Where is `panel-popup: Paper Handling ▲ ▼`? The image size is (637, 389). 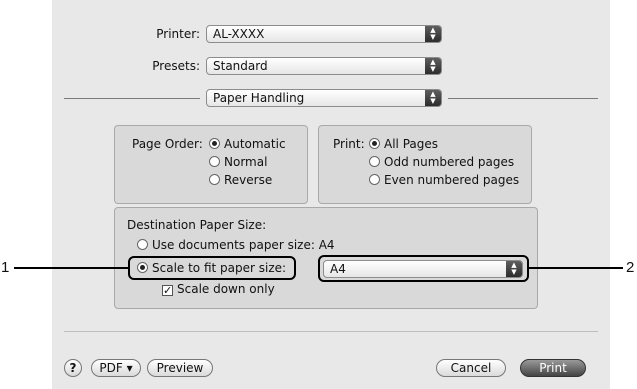
panel-popup: Paper Handling ▲ ▼ is located at coordinates (324, 98).